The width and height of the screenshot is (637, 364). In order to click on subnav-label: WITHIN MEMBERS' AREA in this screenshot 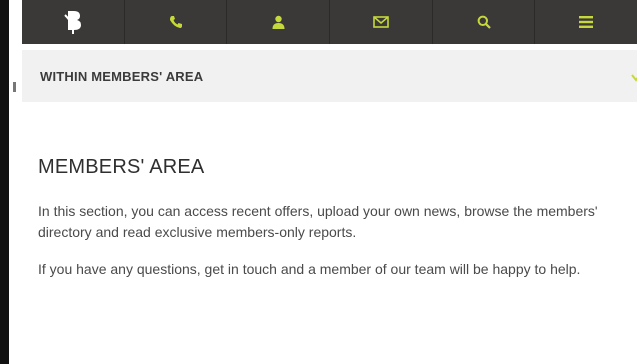, I will do `click(122, 76)`.